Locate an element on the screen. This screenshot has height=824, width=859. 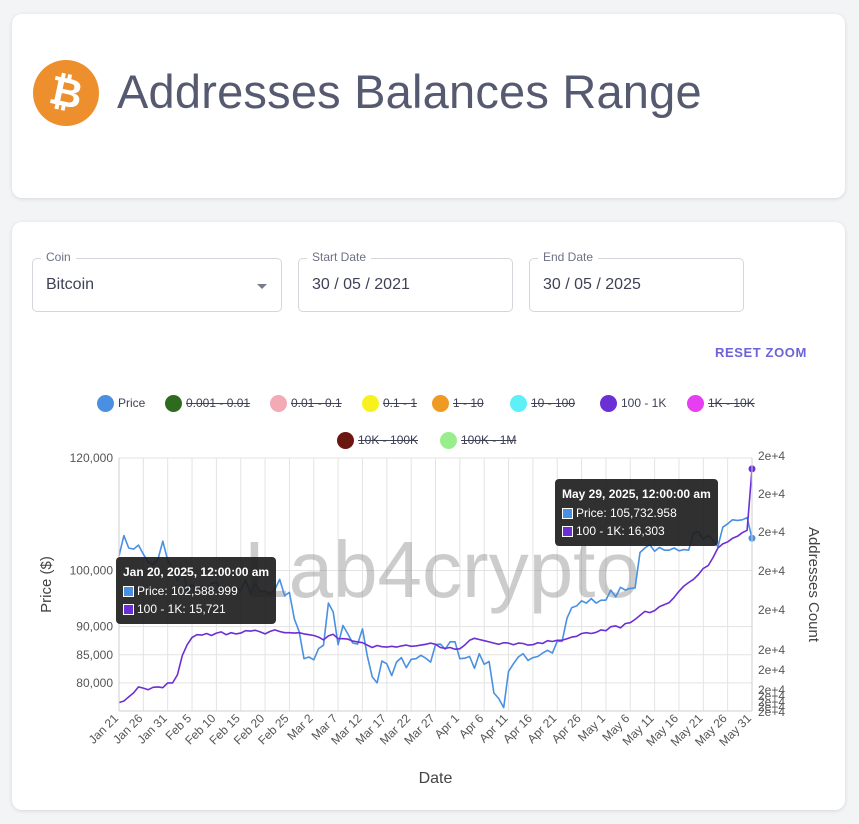
tooltip-left-price: Price: 102,588.999 is located at coordinates (187, 591).